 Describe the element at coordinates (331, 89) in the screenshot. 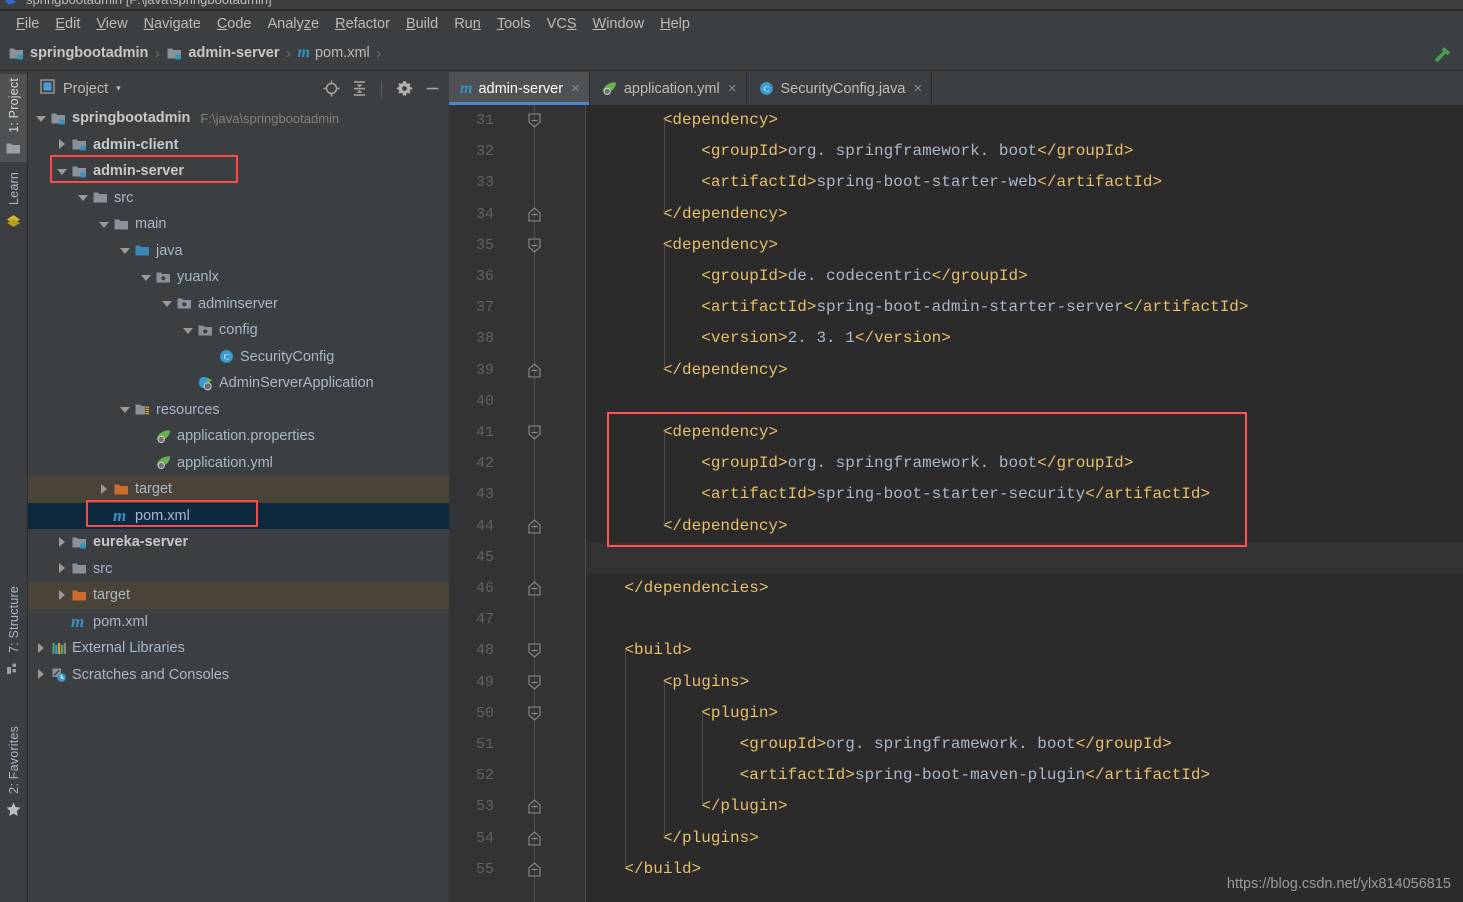

I see `locate-icon` at that location.